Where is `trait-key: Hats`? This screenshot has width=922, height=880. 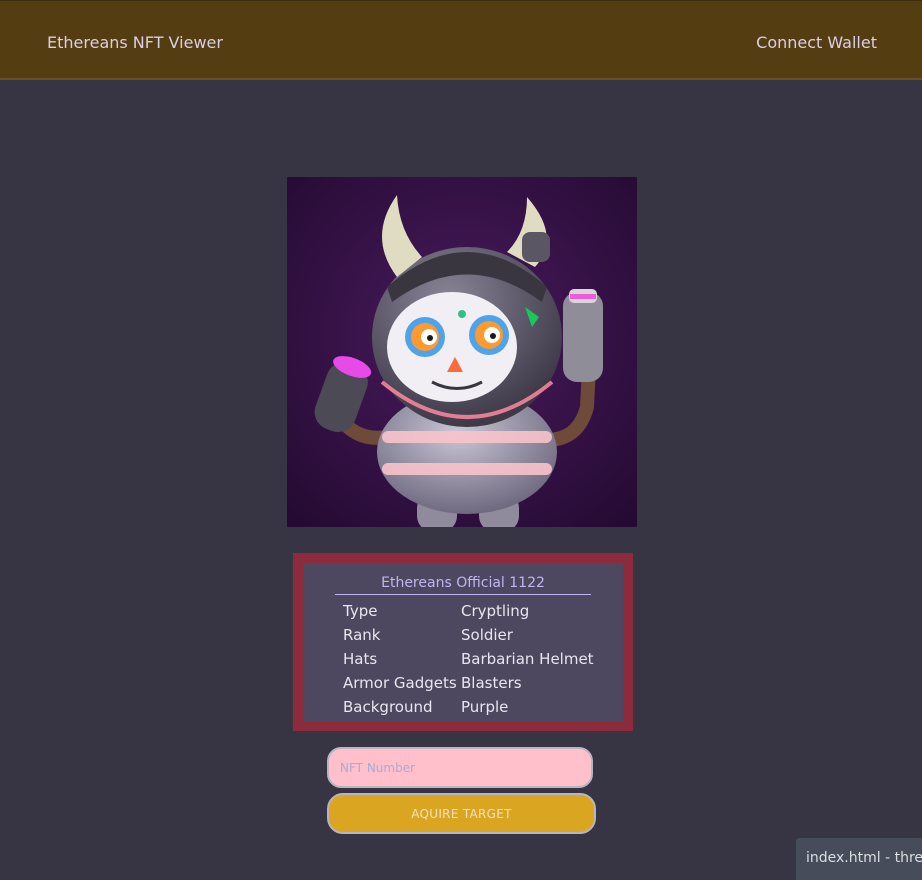 trait-key: Hats is located at coordinates (360, 659).